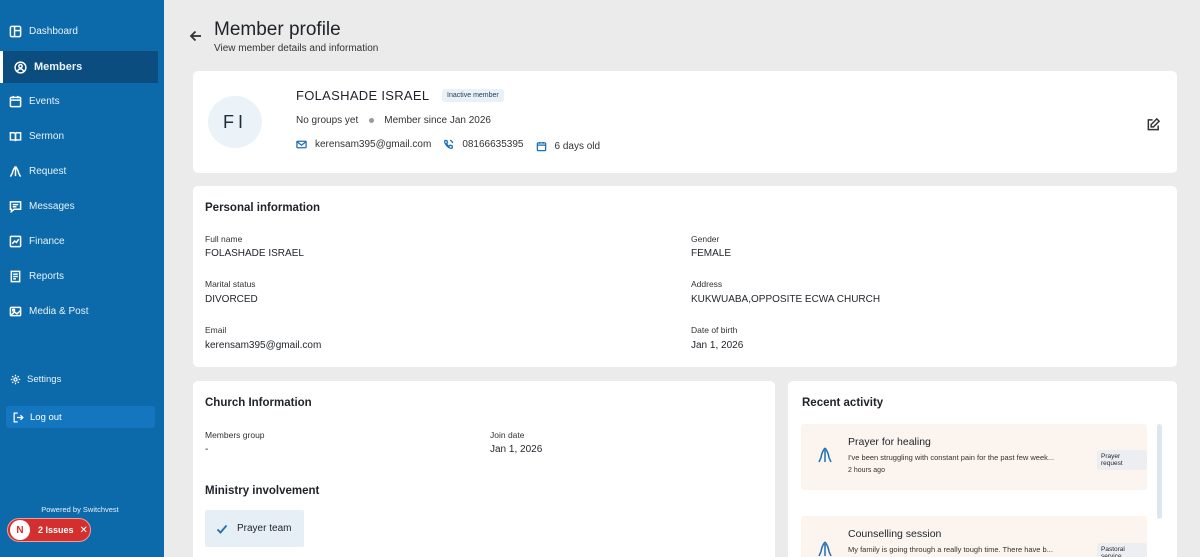 The width and height of the screenshot is (1200, 557). What do you see at coordinates (52, 206) in the screenshot?
I see `sidebar-item-label: Messages` at bounding box center [52, 206].